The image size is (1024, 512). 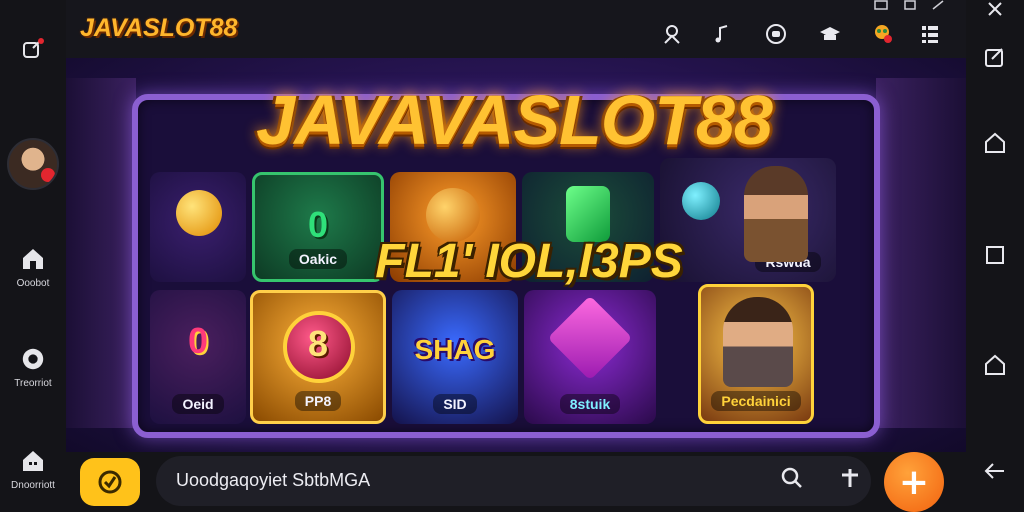 What do you see at coordinates (198, 404) in the screenshot?
I see `tile-label: Oeid` at bounding box center [198, 404].